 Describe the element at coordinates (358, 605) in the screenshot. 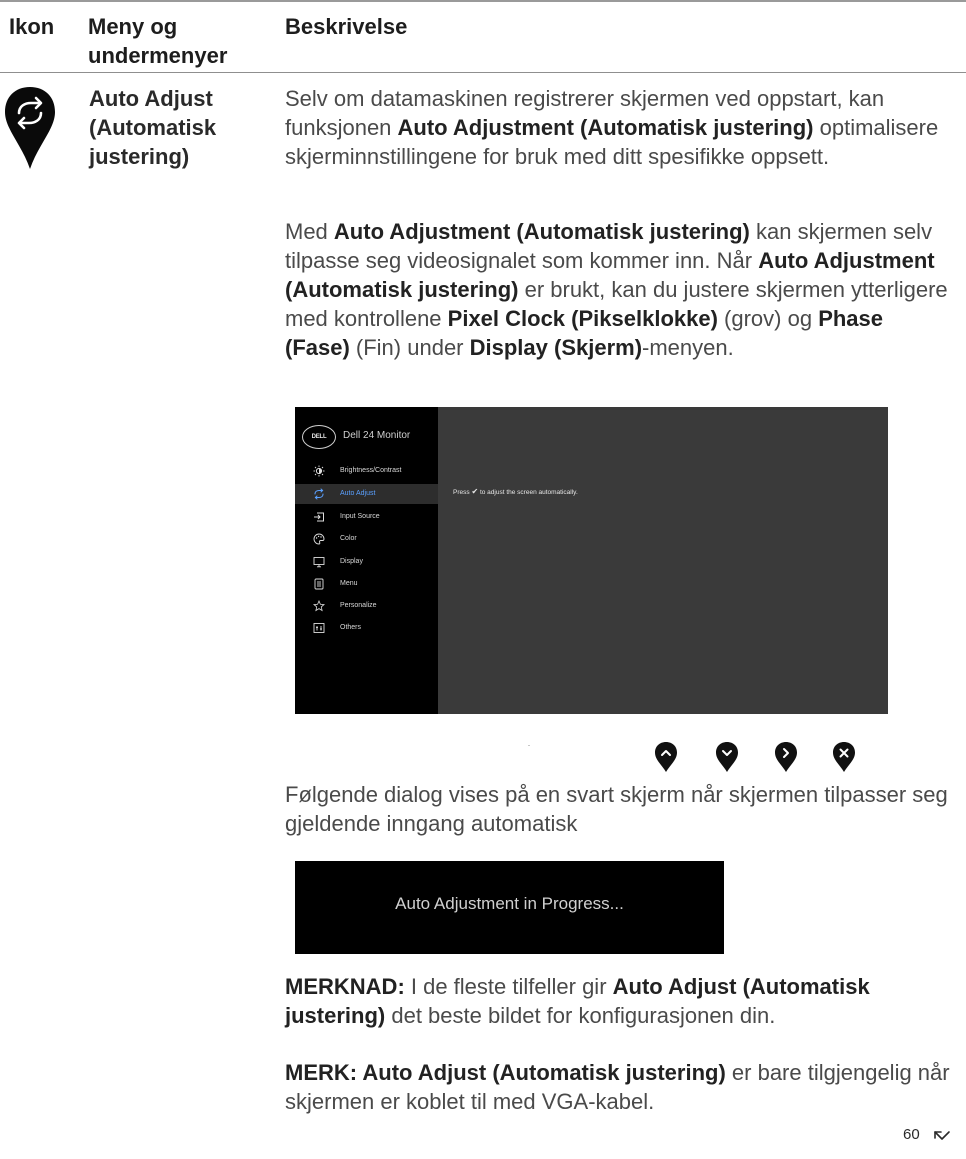

I see `osd-item-label: Personalize` at that location.